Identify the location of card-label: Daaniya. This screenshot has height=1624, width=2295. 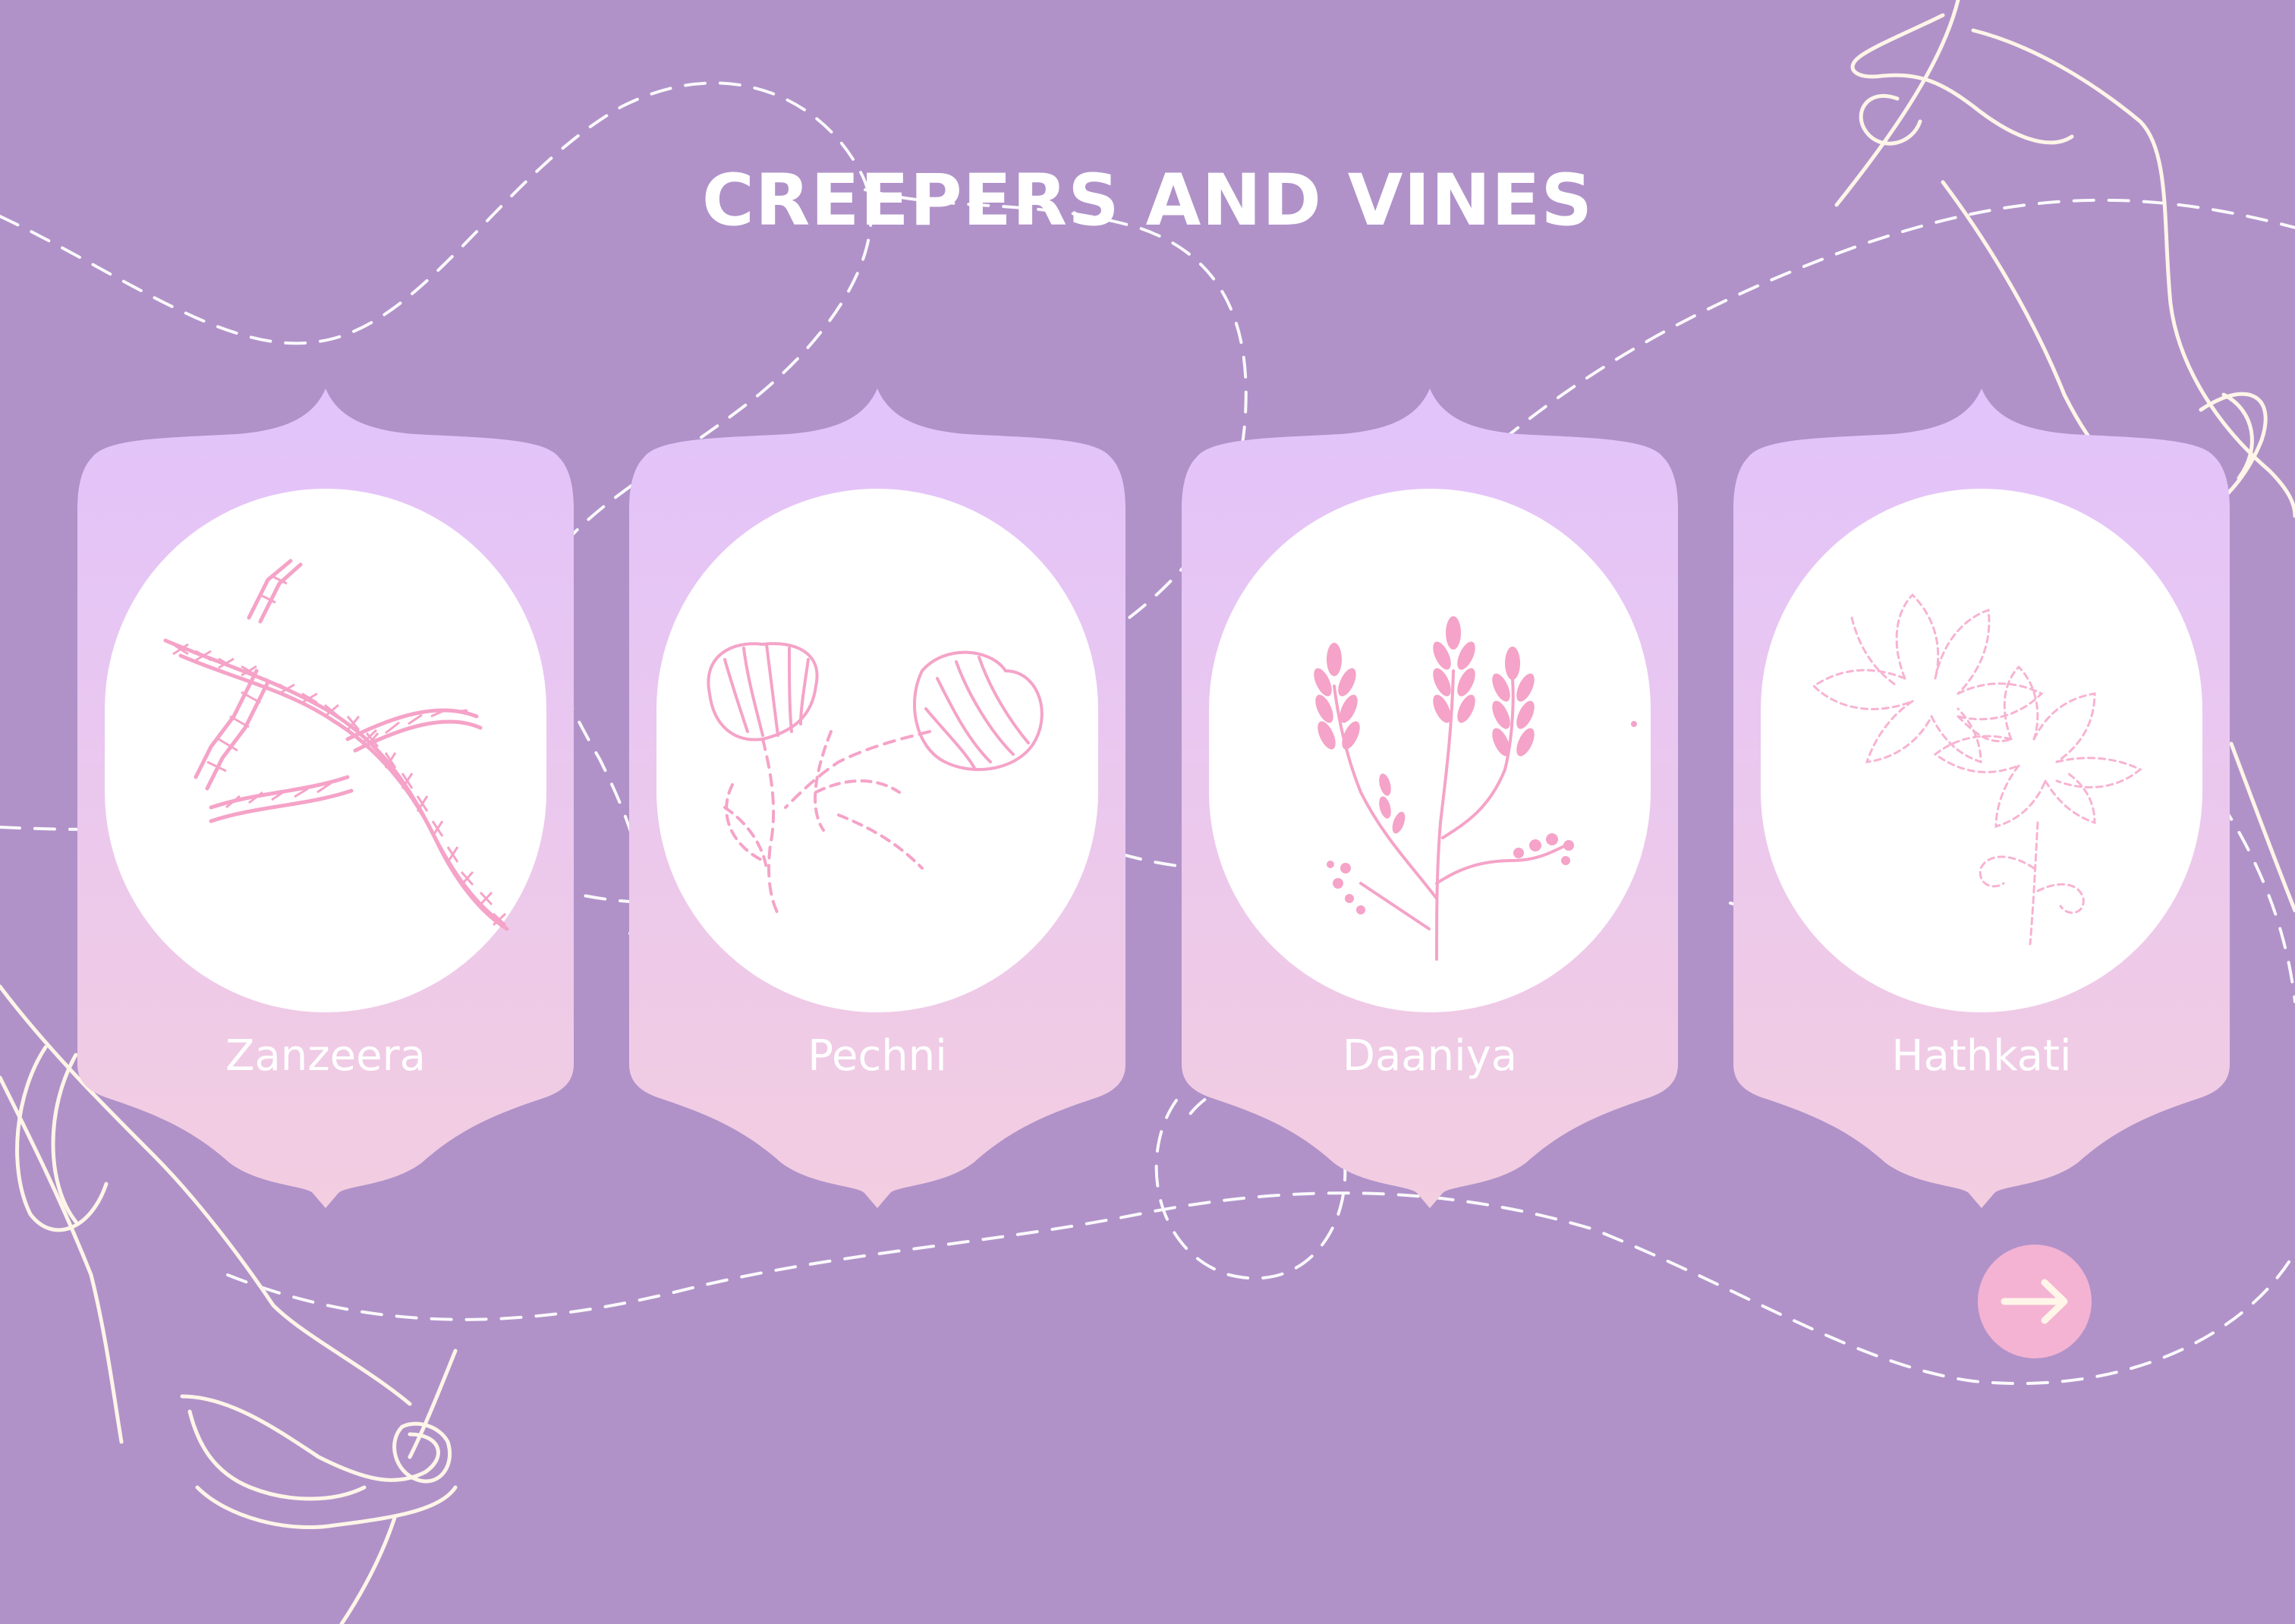
(1430, 1056).